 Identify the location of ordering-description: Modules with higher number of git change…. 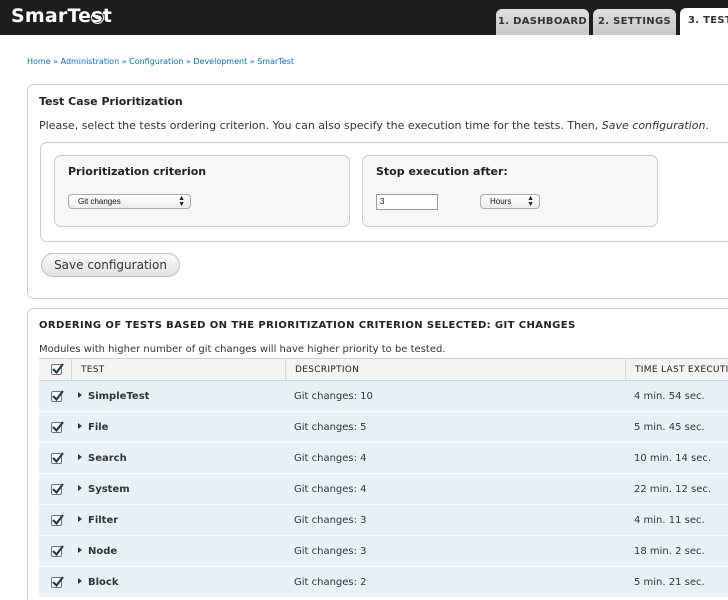
(242, 349).